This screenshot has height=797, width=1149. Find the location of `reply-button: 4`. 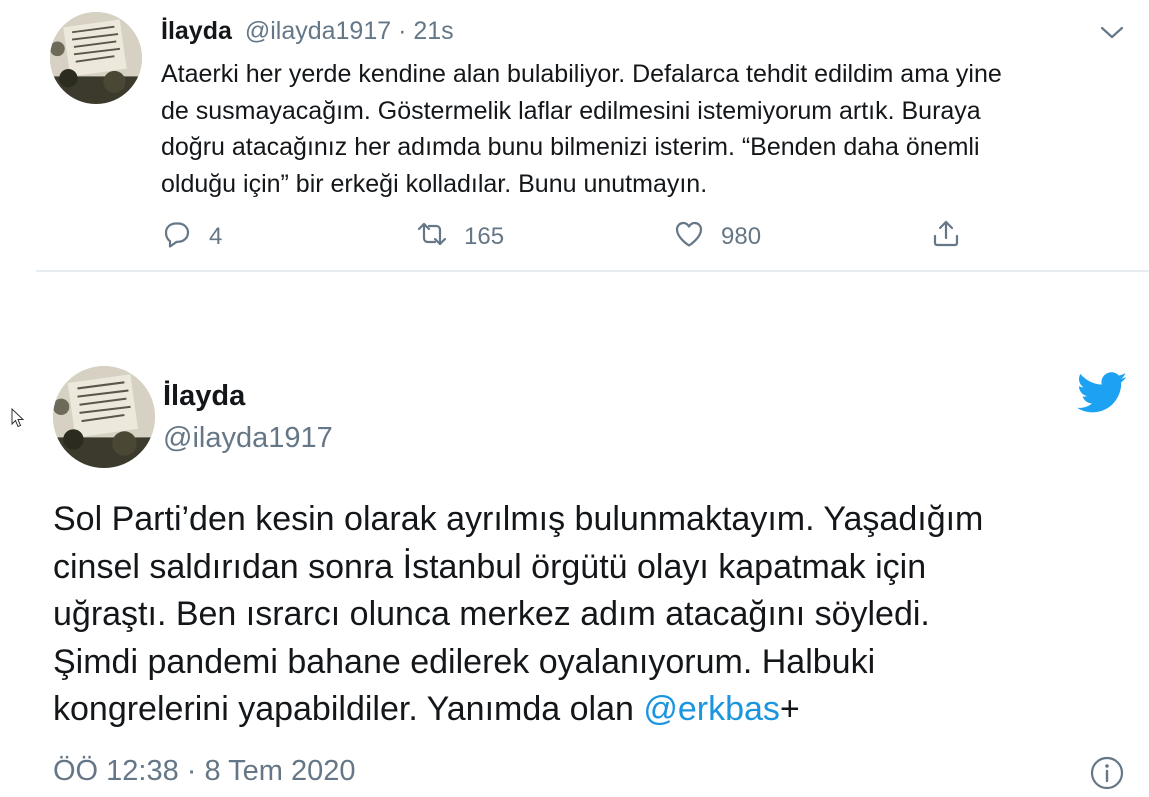

reply-button: 4 is located at coordinates (191, 237).